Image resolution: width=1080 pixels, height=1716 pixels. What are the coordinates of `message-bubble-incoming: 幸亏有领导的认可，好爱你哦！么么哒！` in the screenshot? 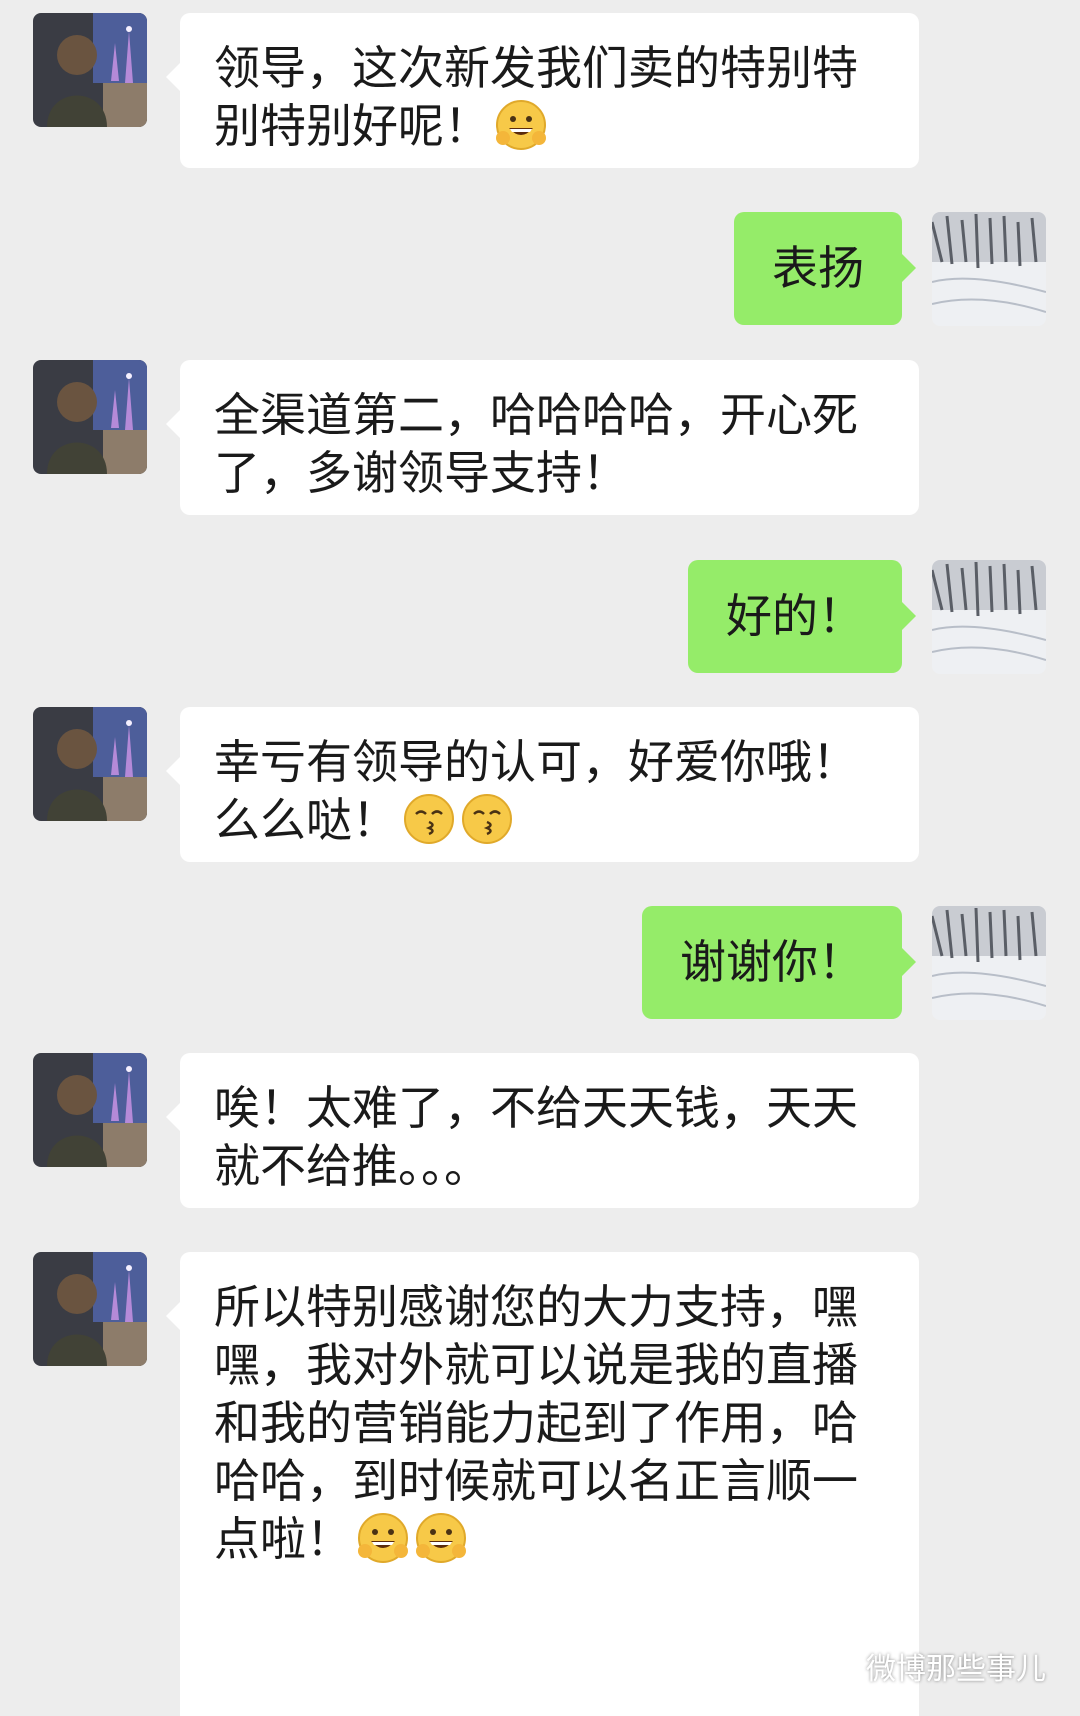 It's located at (542, 784).